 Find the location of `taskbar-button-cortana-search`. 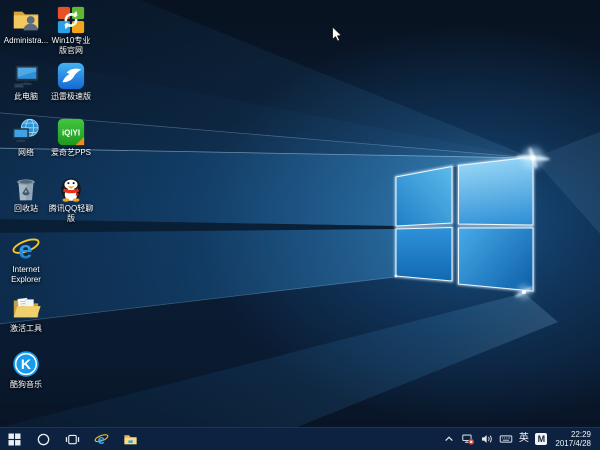

taskbar-button-cortana-search is located at coordinates (43, 439).